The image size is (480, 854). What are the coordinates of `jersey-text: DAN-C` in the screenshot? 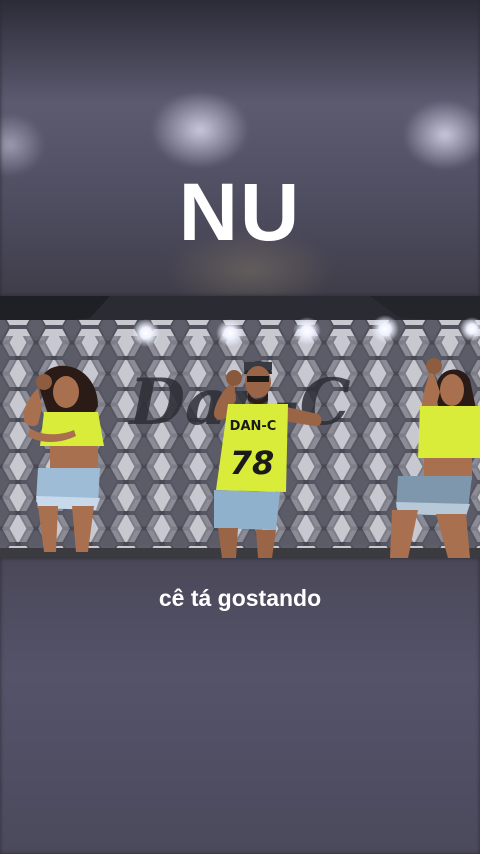 It's located at (253, 426).